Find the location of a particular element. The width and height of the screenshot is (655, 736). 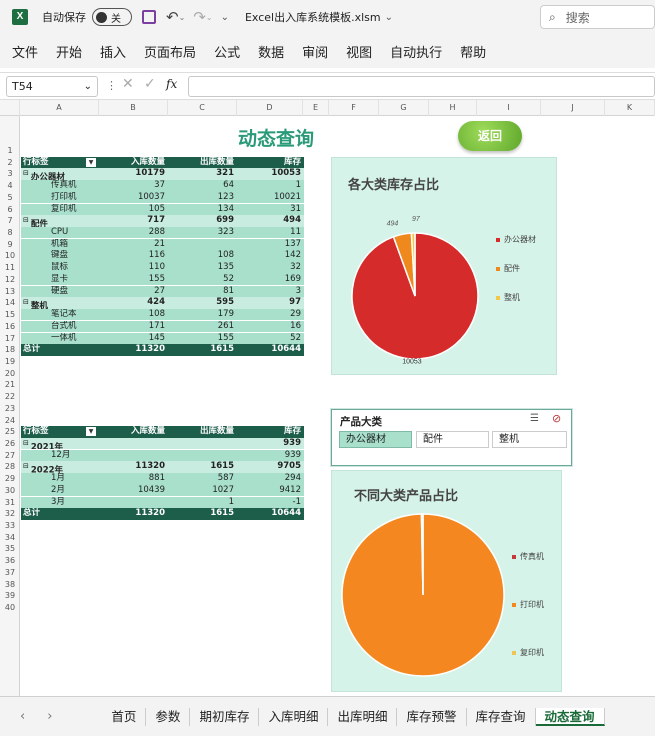

value-cell: 16 is located at coordinates (271, 326).